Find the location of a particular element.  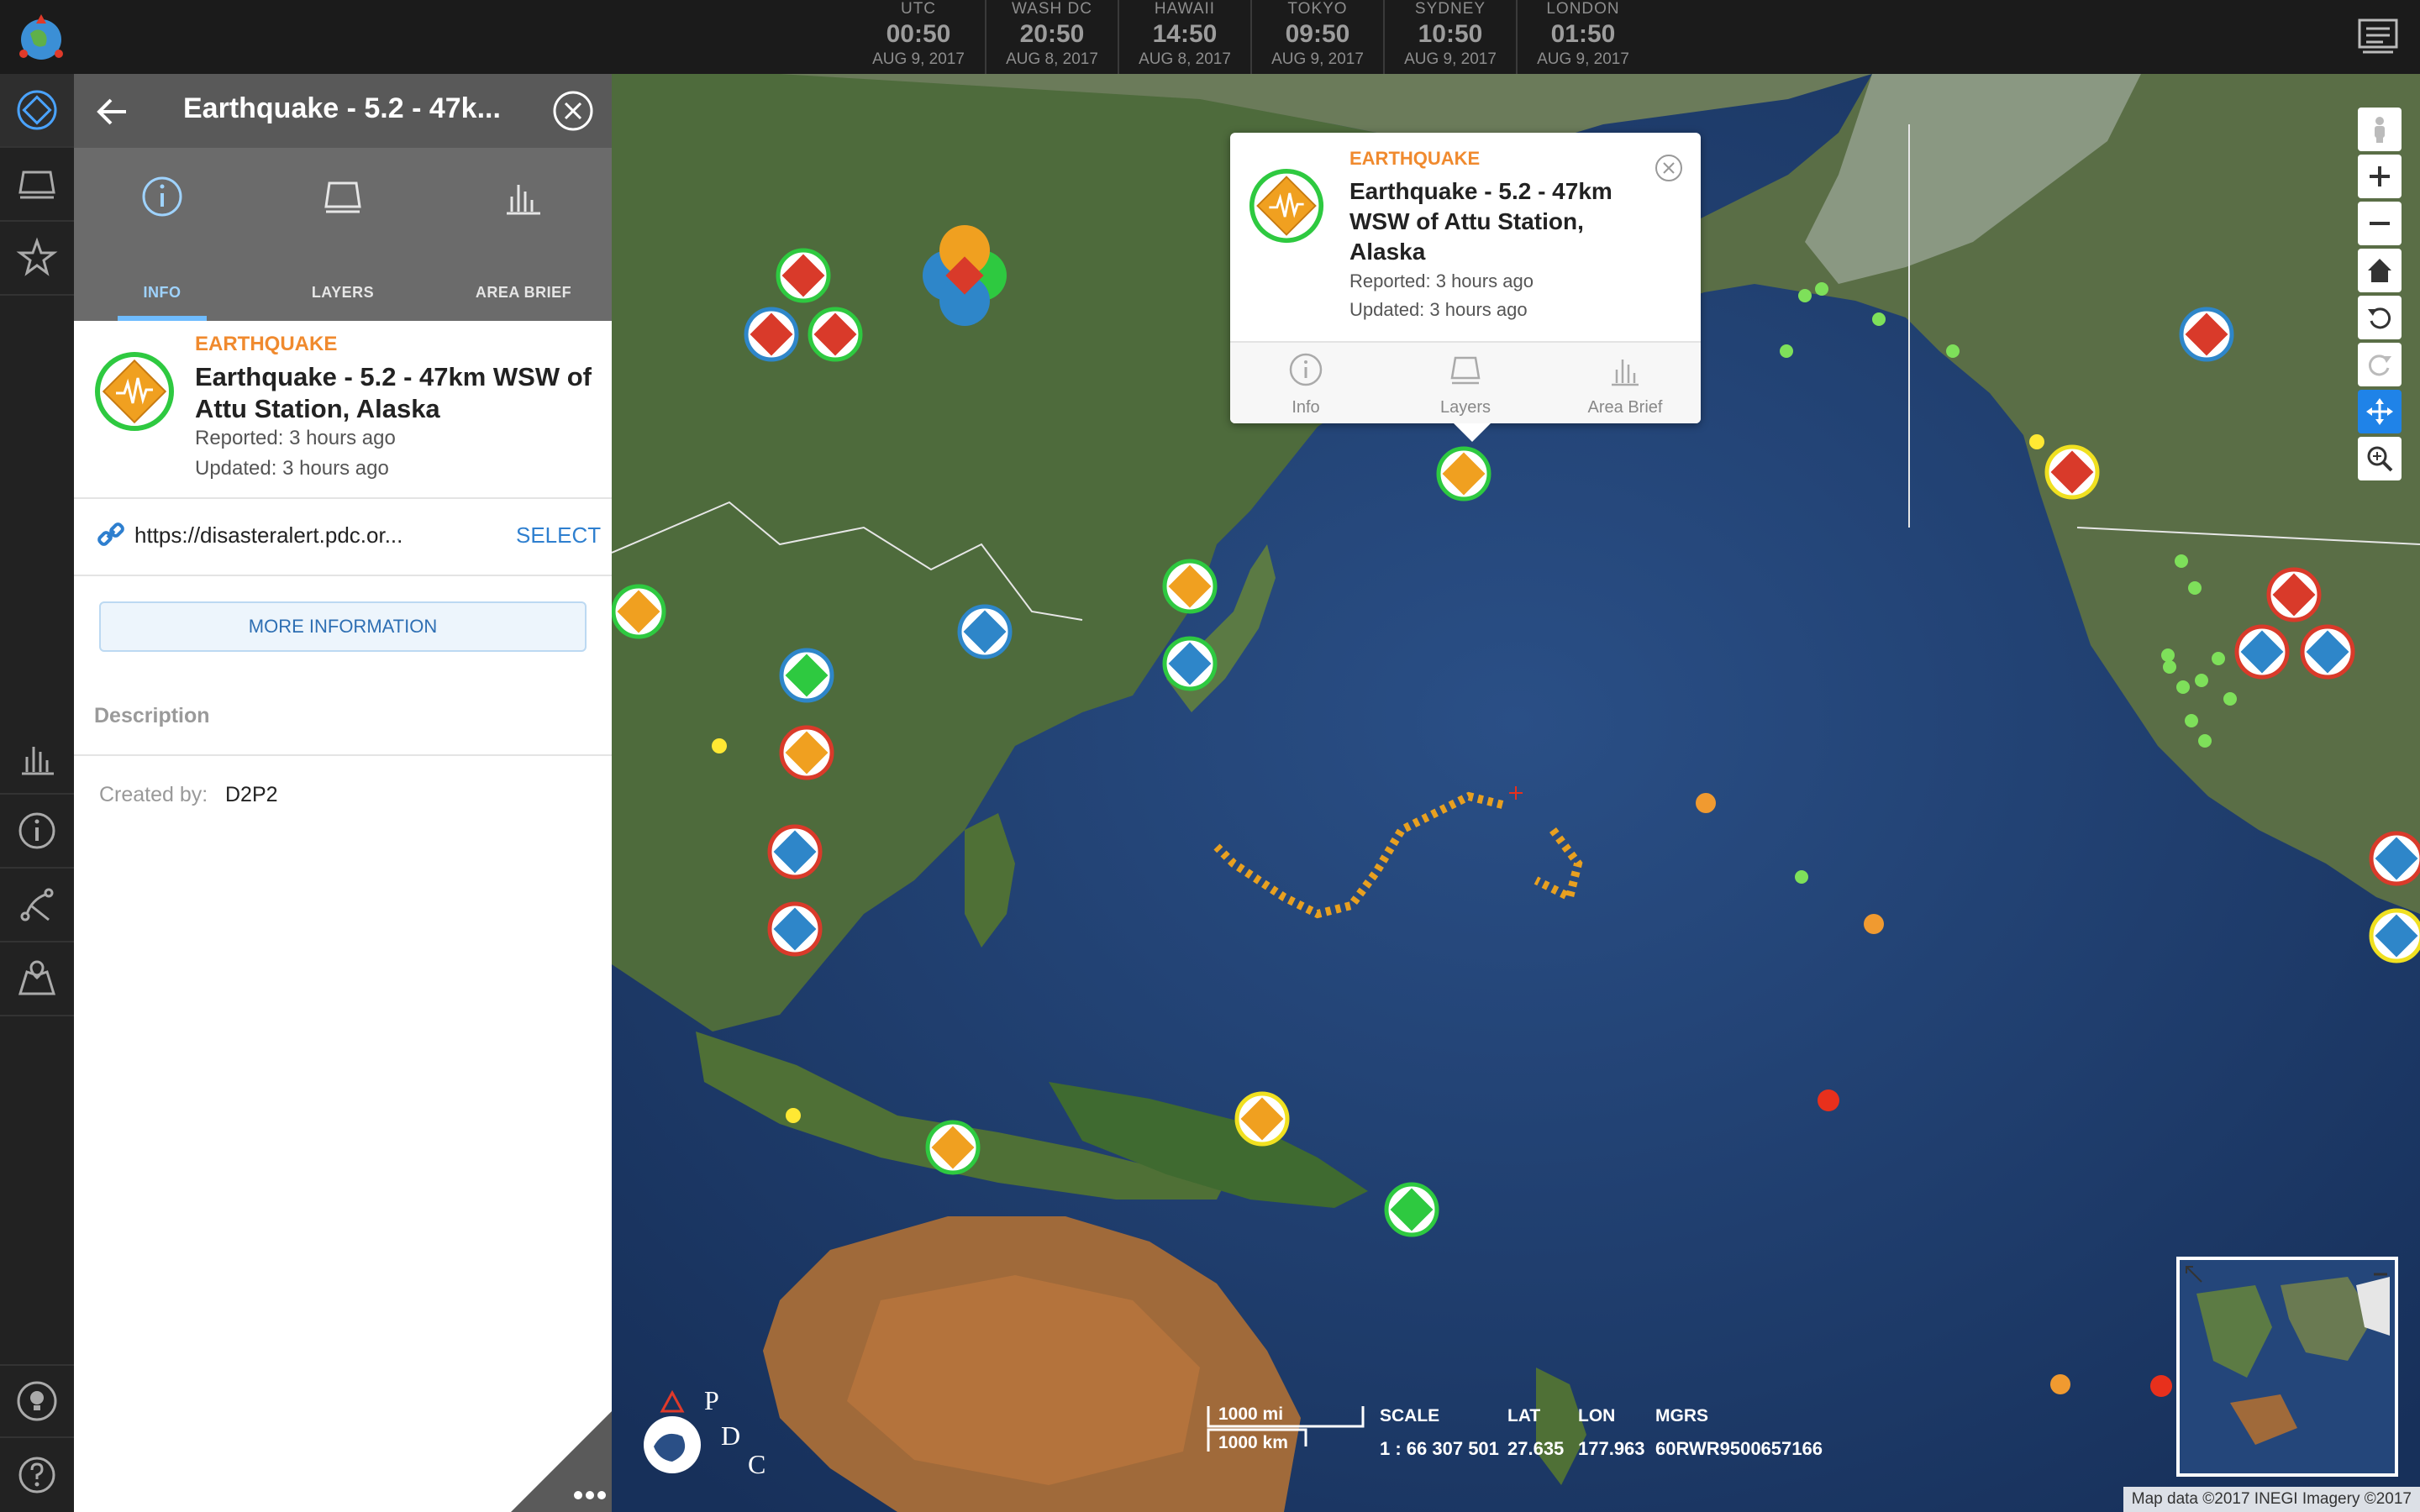

more-options-icon is located at coordinates (561, 1461).